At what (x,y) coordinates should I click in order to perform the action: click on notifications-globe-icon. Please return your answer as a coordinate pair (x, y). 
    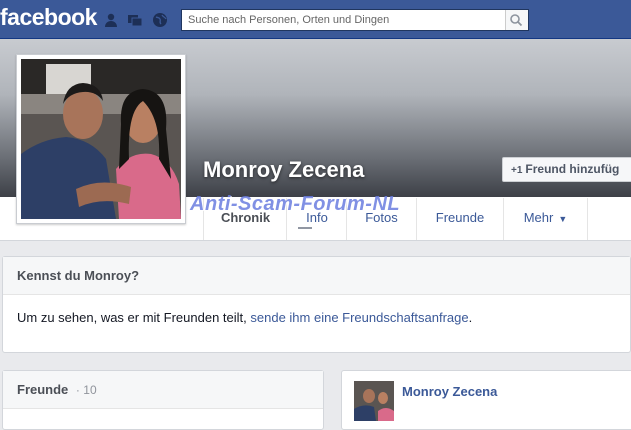
    Looking at the image, I should click on (160, 20).